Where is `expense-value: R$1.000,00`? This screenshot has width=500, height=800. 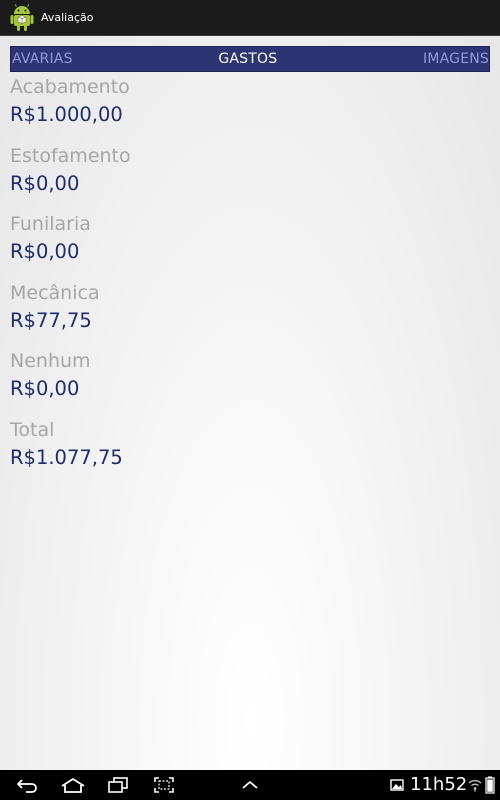
expense-value: R$1.000,00 is located at coordinates (66, 114).